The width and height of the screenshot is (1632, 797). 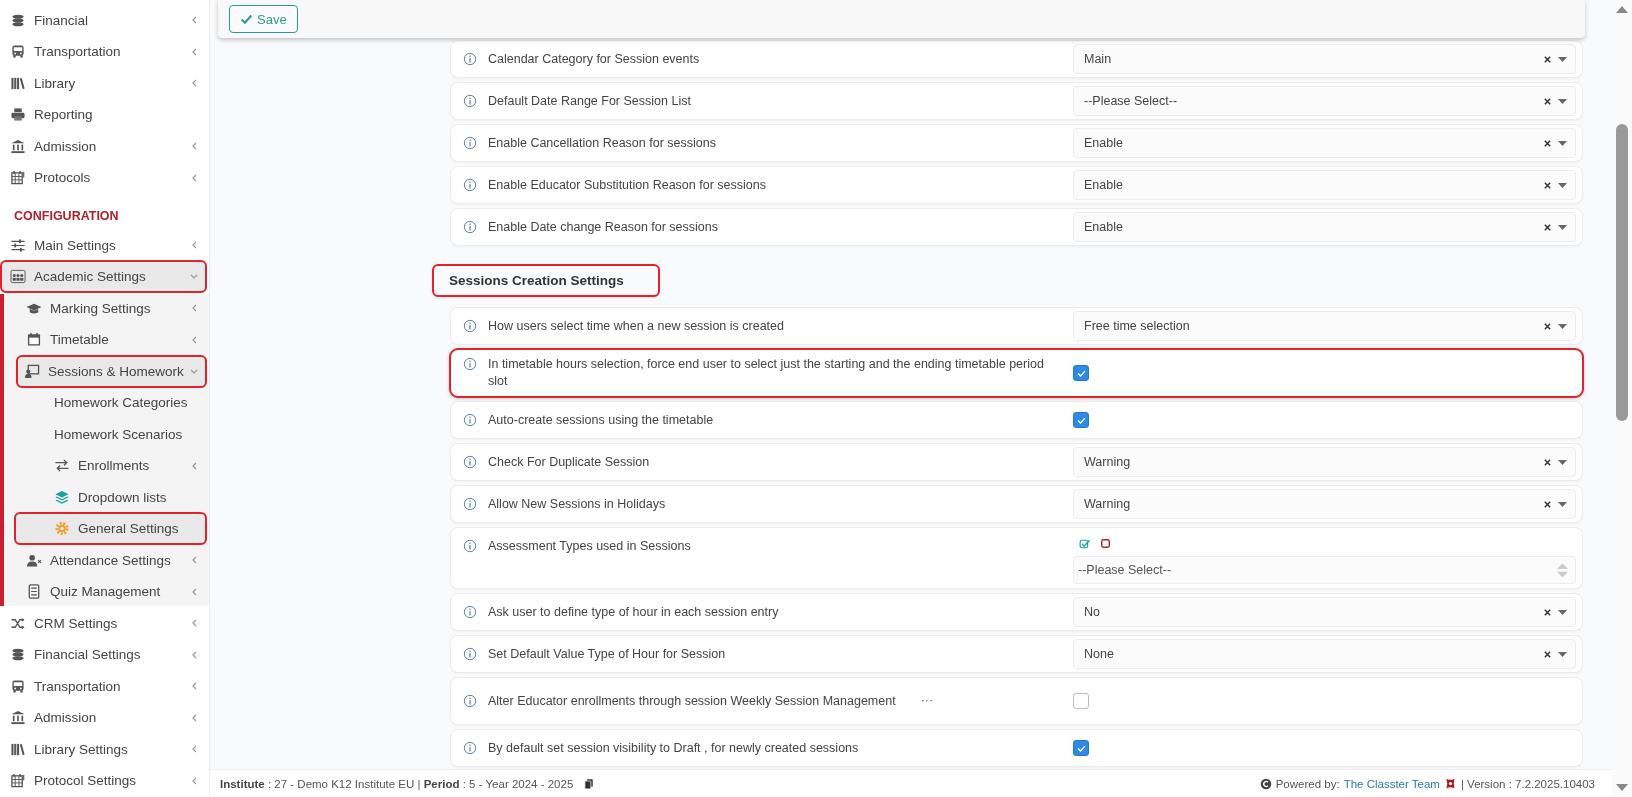 What do you see at coordinates (18, 623) in the screenshot?
I see `shuffle-icon` at bounding box center [18, 623].